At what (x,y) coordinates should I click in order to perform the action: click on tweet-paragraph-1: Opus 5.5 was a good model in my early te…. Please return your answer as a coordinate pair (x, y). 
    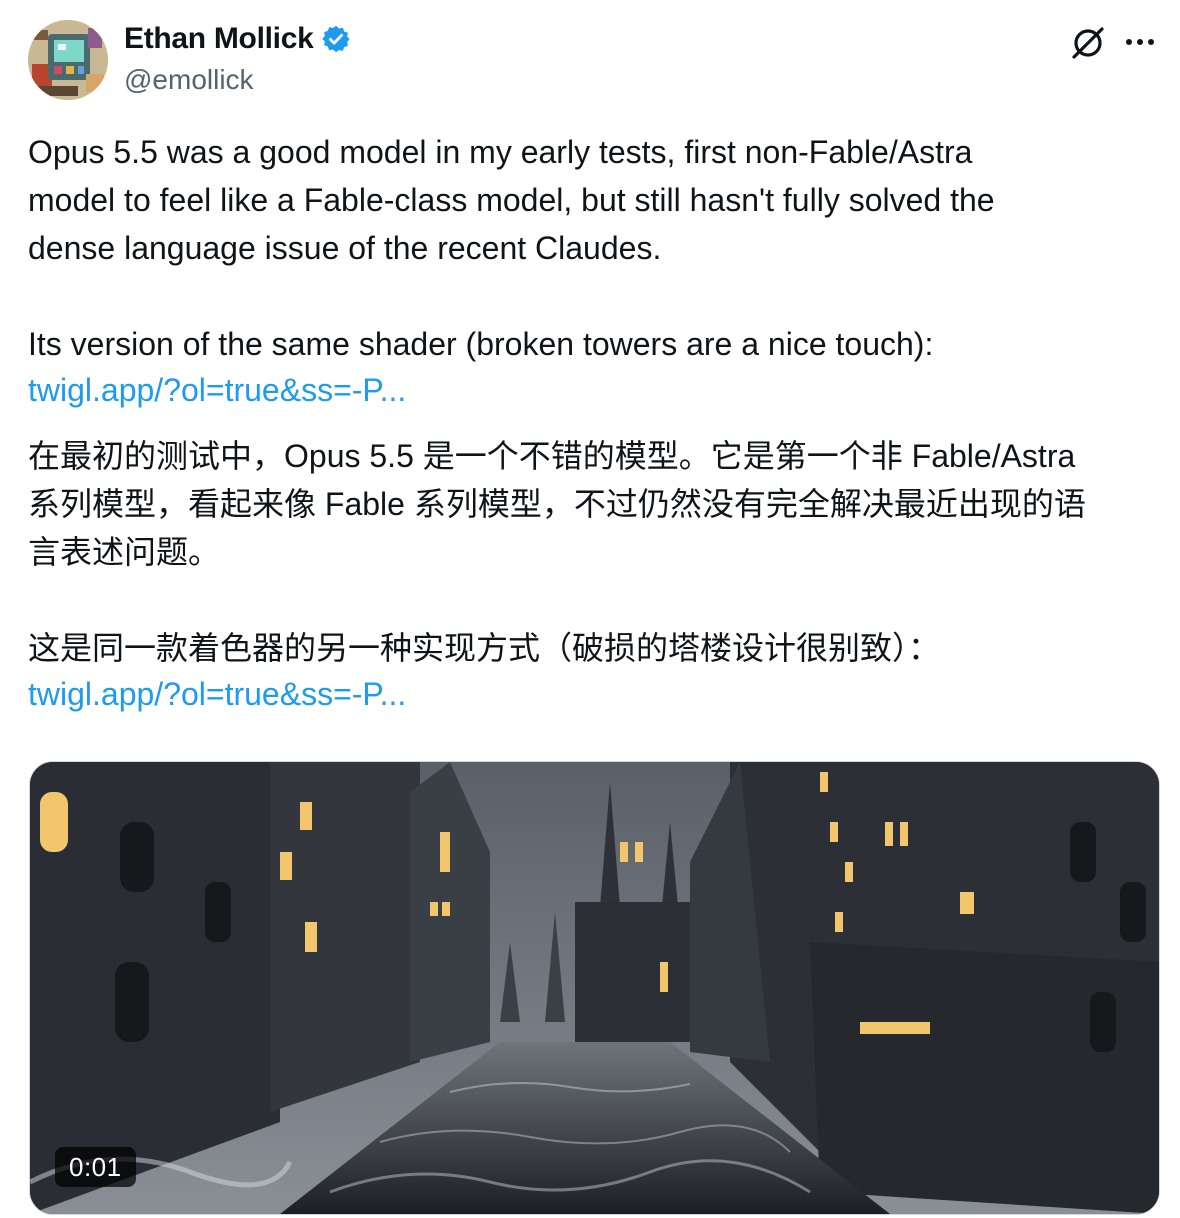
    Looking at the image, I should click on (511, 200).